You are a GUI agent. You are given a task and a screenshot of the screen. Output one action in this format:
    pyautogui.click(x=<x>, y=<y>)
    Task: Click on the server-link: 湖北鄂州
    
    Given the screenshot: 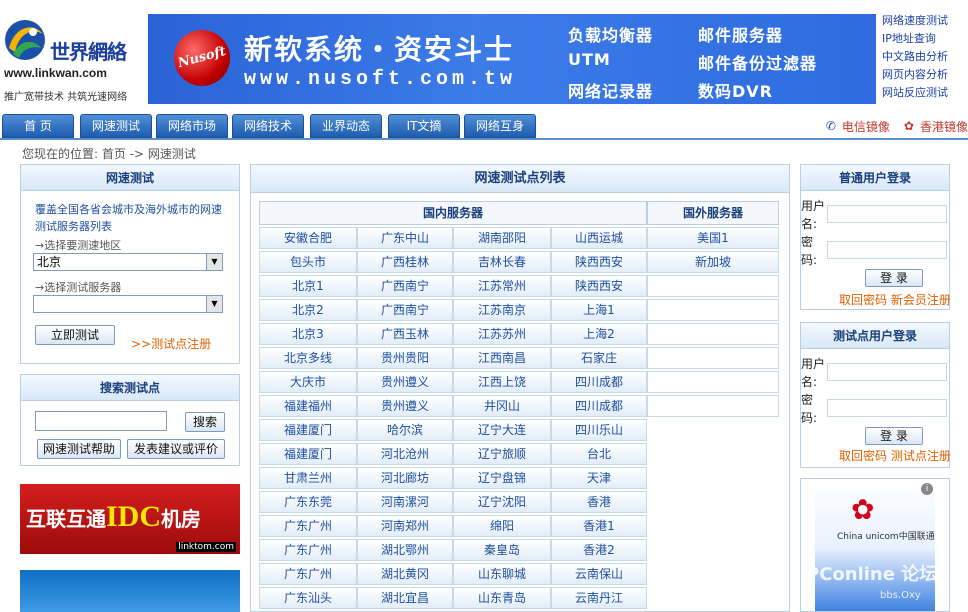 What is the action you would take?
    pyautogui.click(x=405, y=550)
    